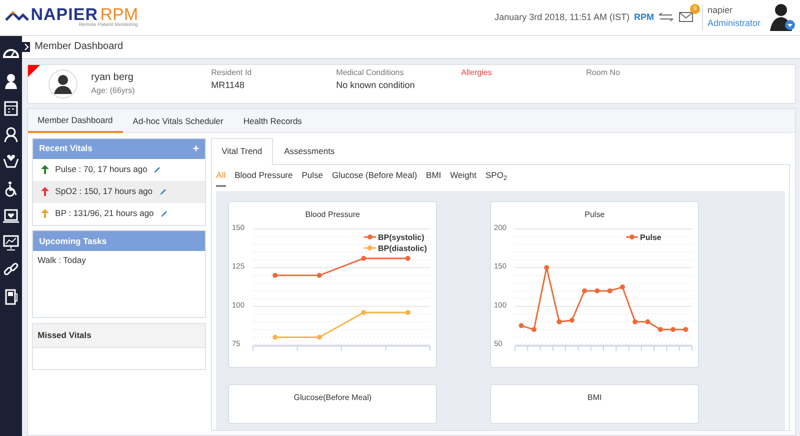  I want to click on filter-tab: SPO$_{2}$, so click(496, 177).